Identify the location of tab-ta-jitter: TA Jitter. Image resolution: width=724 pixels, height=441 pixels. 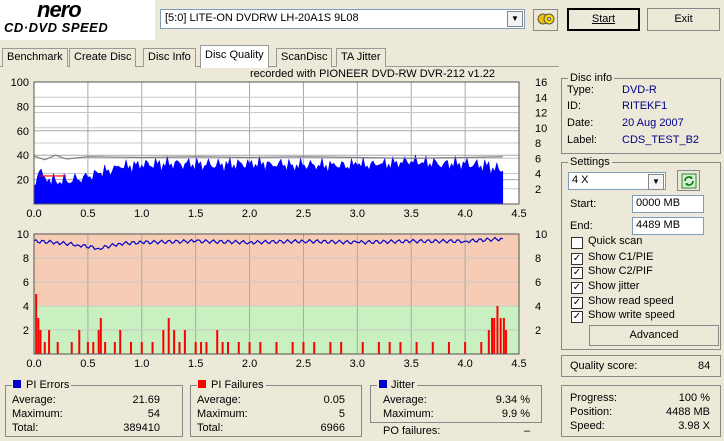
(361, 57).